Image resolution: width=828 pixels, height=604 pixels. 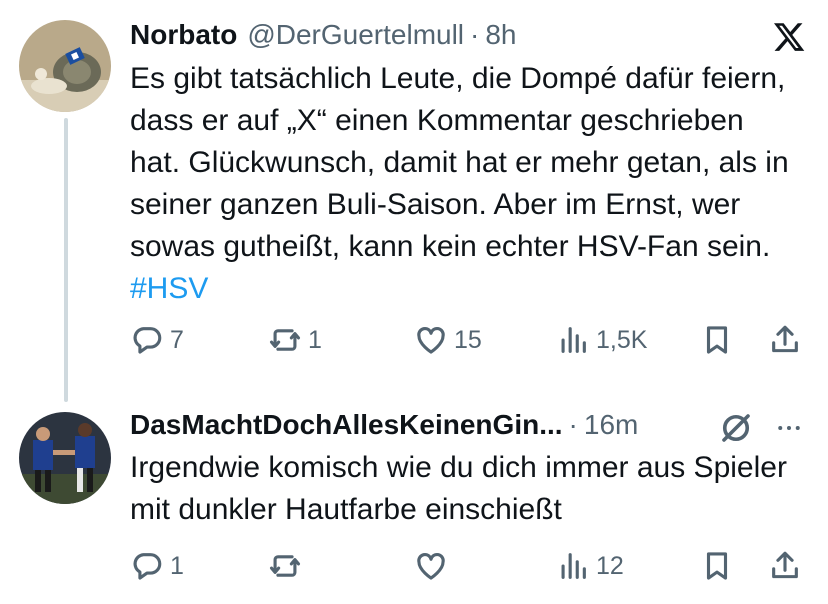 I want to click on tweet-header: DasMachtDochAllesKeinenGin... · 16m, so click(x=384, y=425).